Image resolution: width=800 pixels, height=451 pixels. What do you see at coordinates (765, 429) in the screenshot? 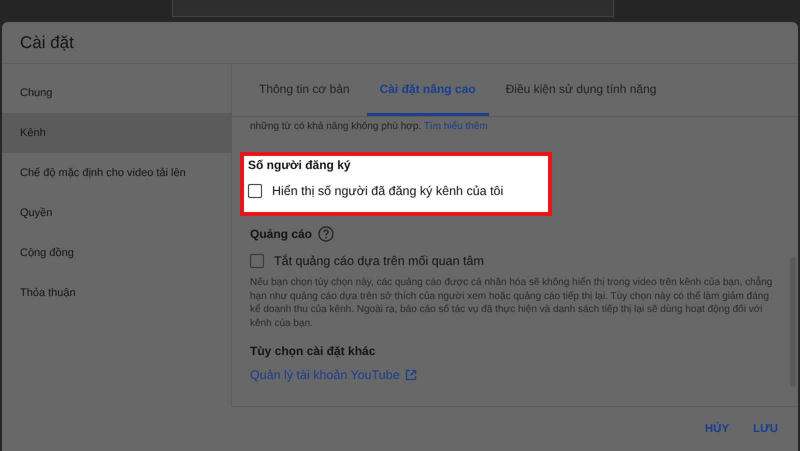
I see `dialog-button: LƯU` at bounding box center [765, 429].